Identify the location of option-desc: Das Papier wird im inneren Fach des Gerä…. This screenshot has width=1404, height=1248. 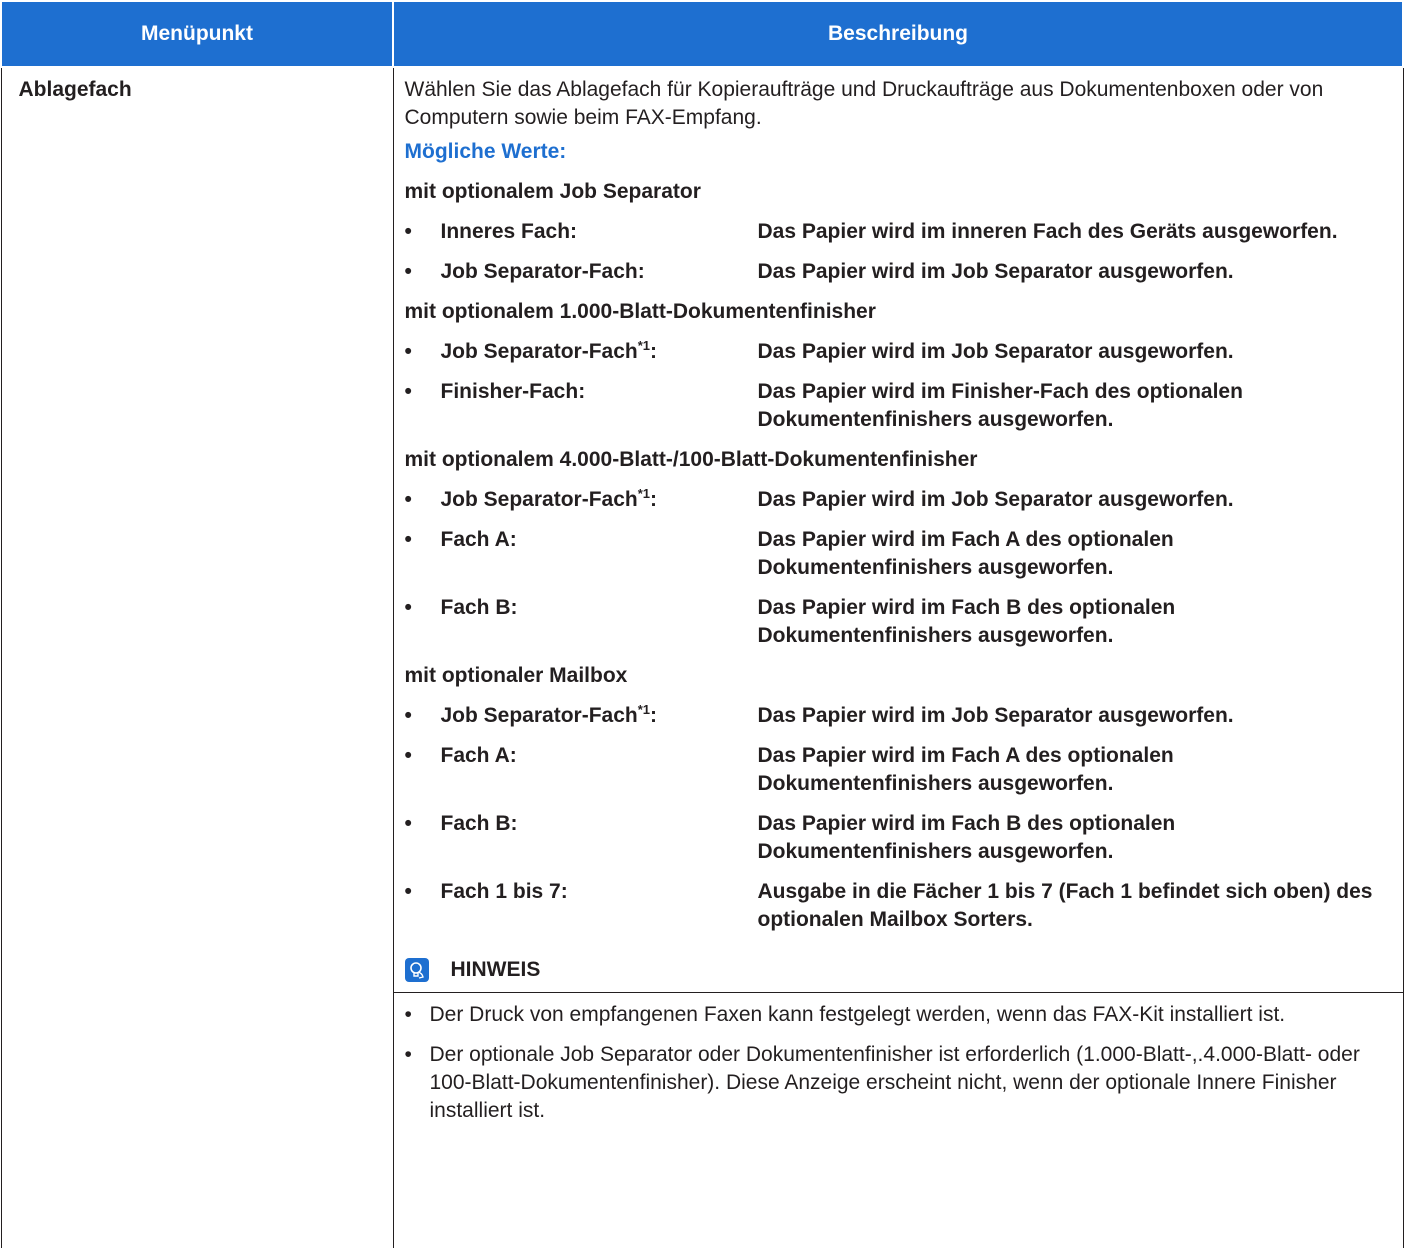
(1047, 231).